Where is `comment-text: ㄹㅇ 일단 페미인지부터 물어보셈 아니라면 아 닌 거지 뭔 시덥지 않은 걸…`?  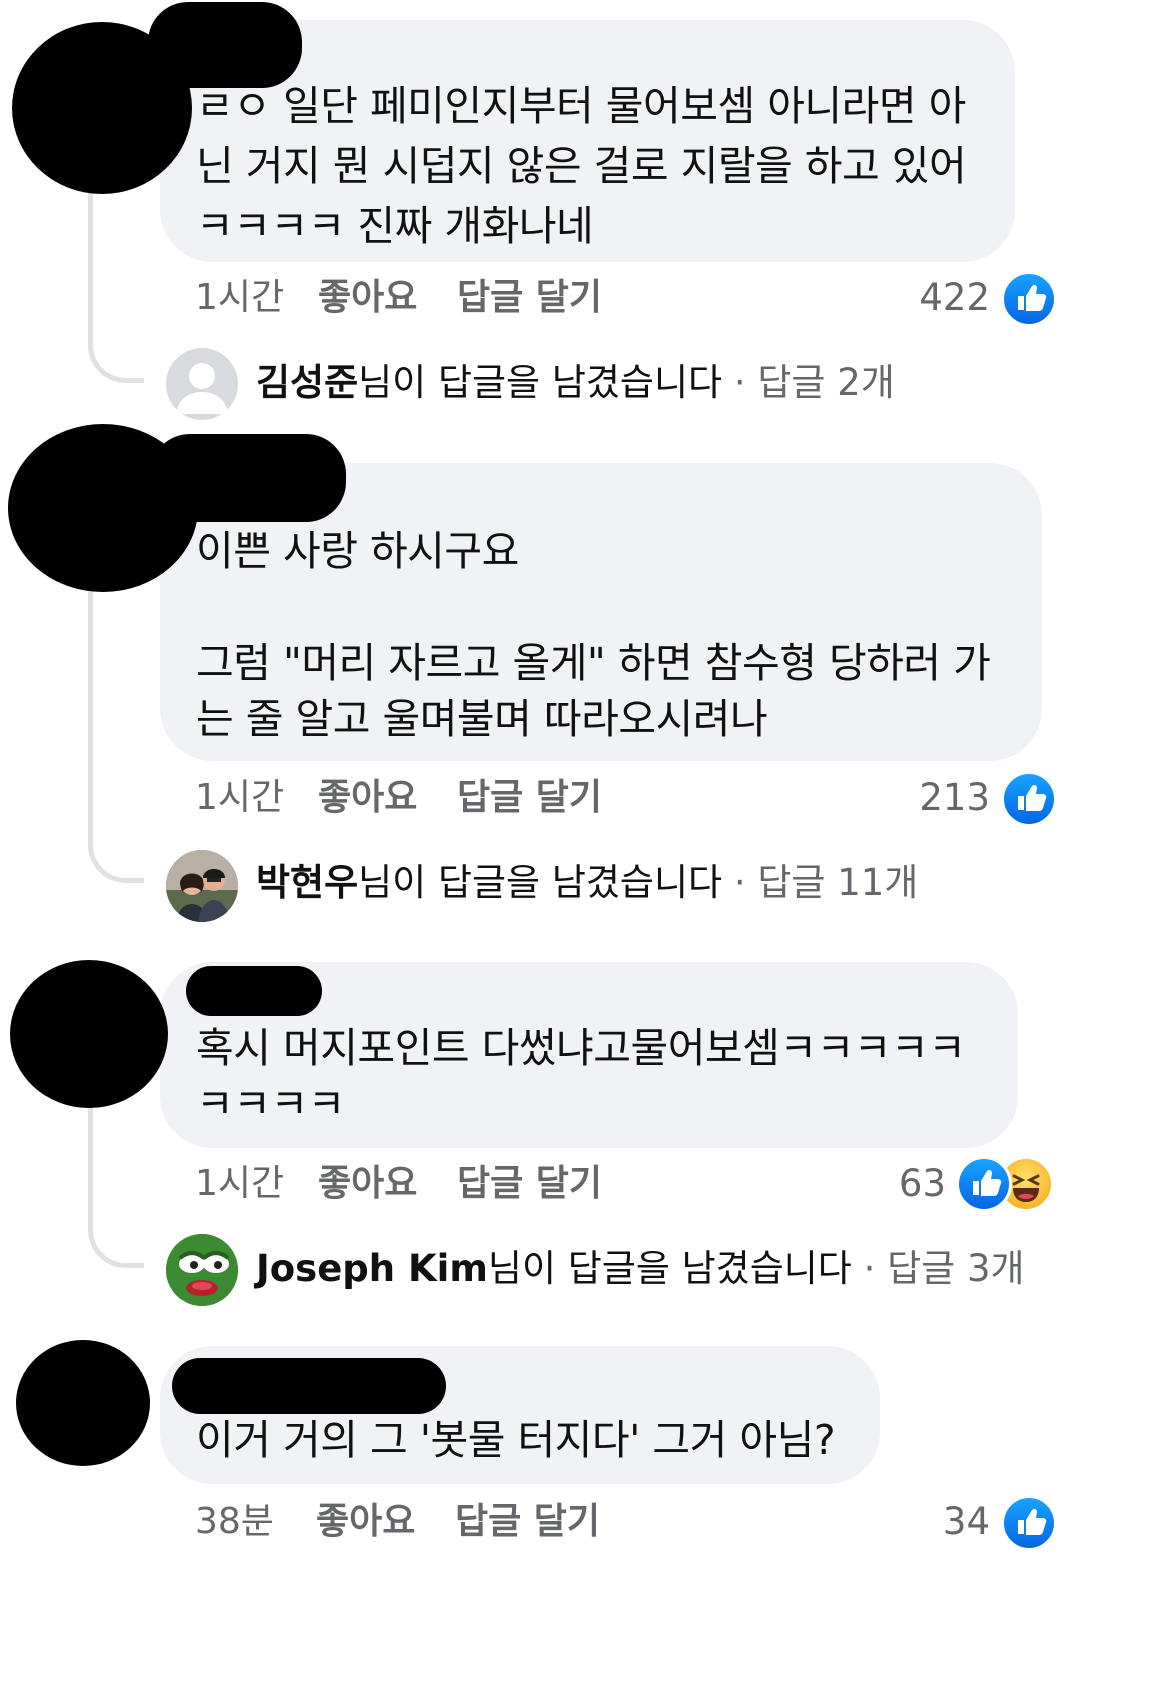 comment-text: ㄹㅇ 일단 페미인지부터 물어보셈 아니라면 아 닌 거지 뭔 시덥지 않은 걸… is located at coordinates (581, 166).